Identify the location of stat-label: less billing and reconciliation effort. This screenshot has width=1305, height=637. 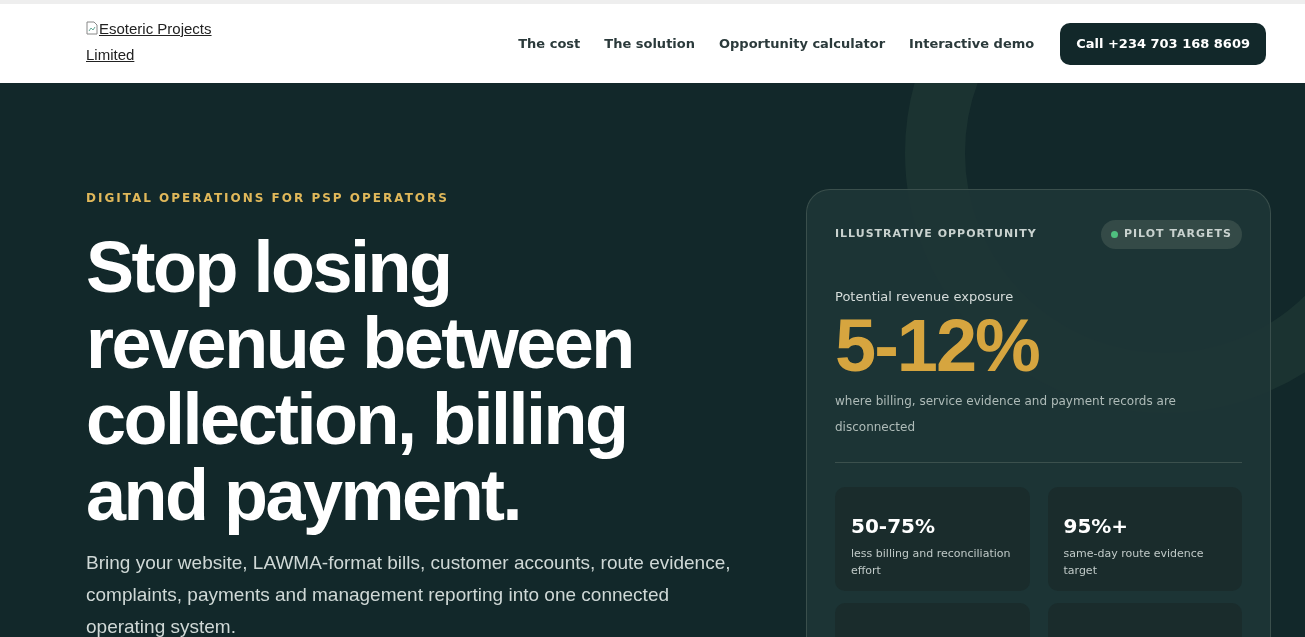
(931, 562).